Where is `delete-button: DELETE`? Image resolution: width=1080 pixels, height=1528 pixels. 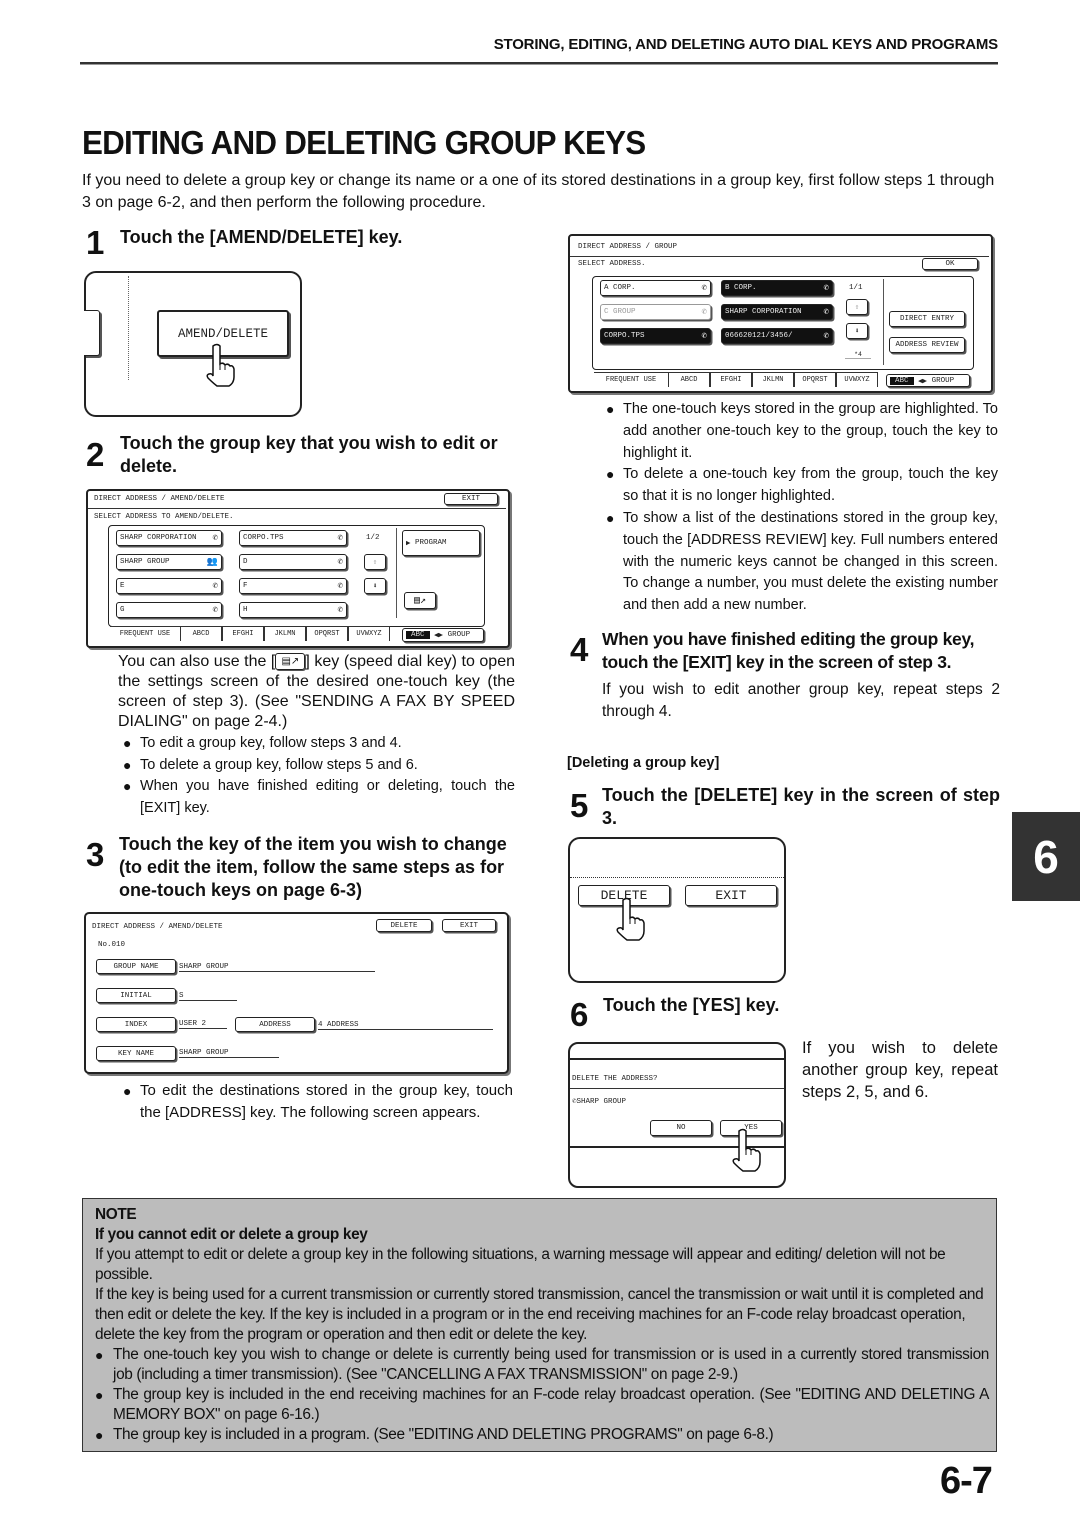
delete-button: DELETE is located at coordinates (404, 925).